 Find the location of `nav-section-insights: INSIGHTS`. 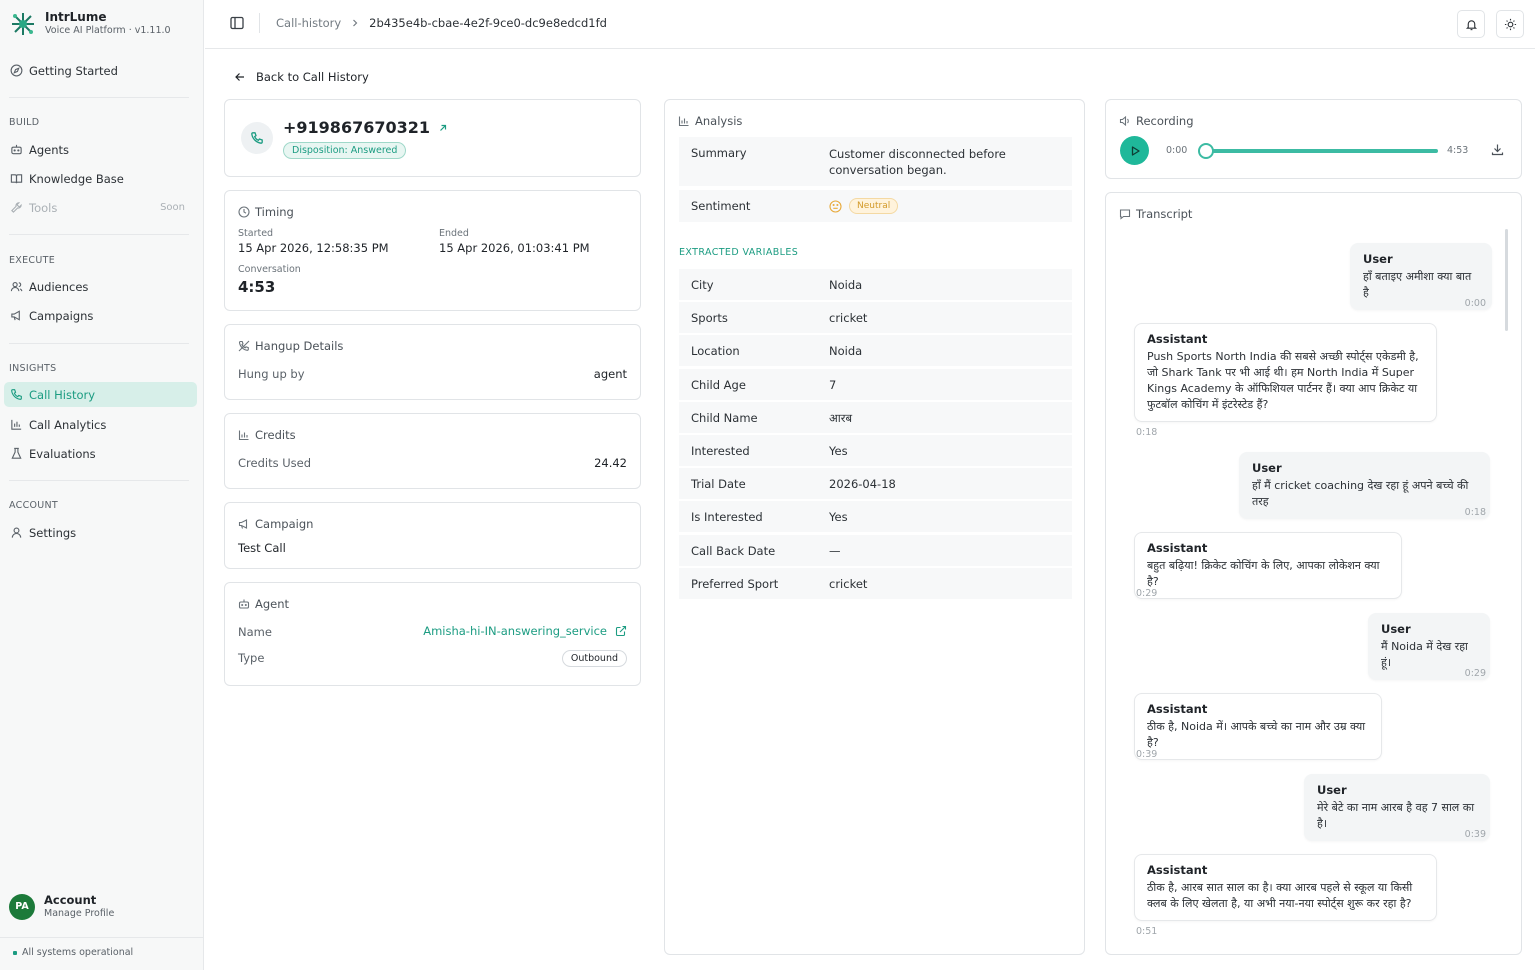

nav-section-insights: INSIGHTS is located at coordinates (33, 368).